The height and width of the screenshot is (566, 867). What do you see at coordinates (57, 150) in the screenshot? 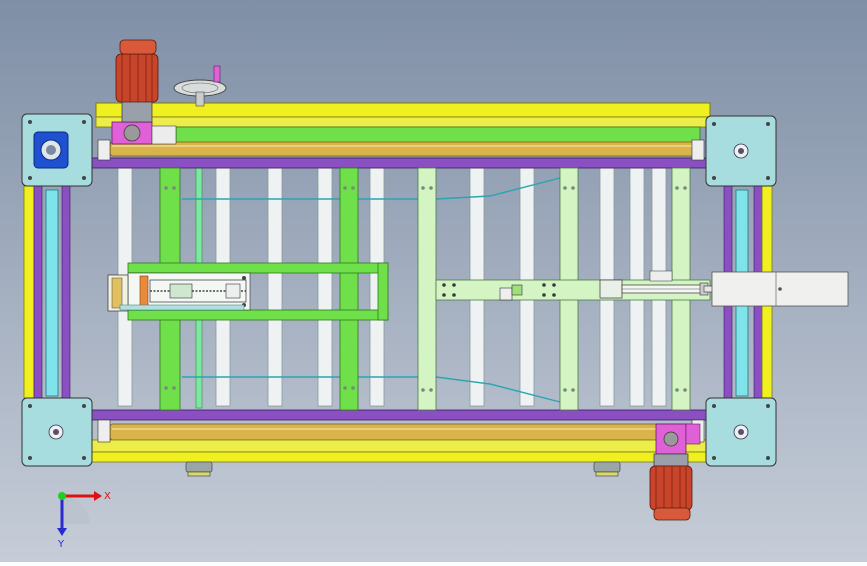
I see `corner-block-top-left` at bounding box center [57, 150].